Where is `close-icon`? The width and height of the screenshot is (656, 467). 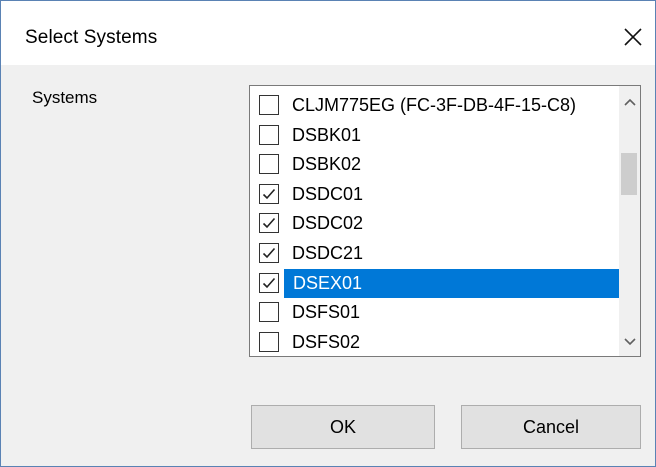 close-icon is located at coordinates (633, 37).